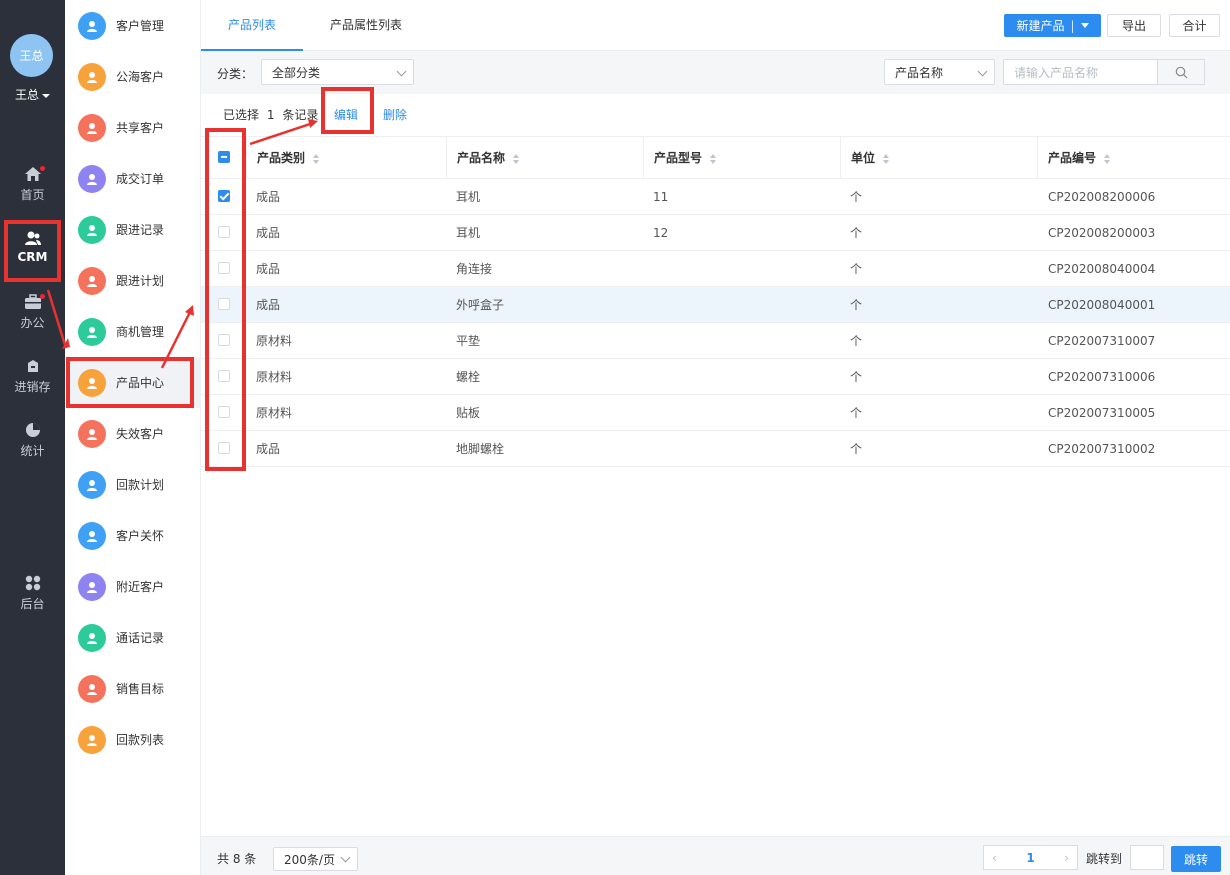 This screenshot has height=875, width=1230. I want to click on menu-item: 失效客户, so click(133, 433).